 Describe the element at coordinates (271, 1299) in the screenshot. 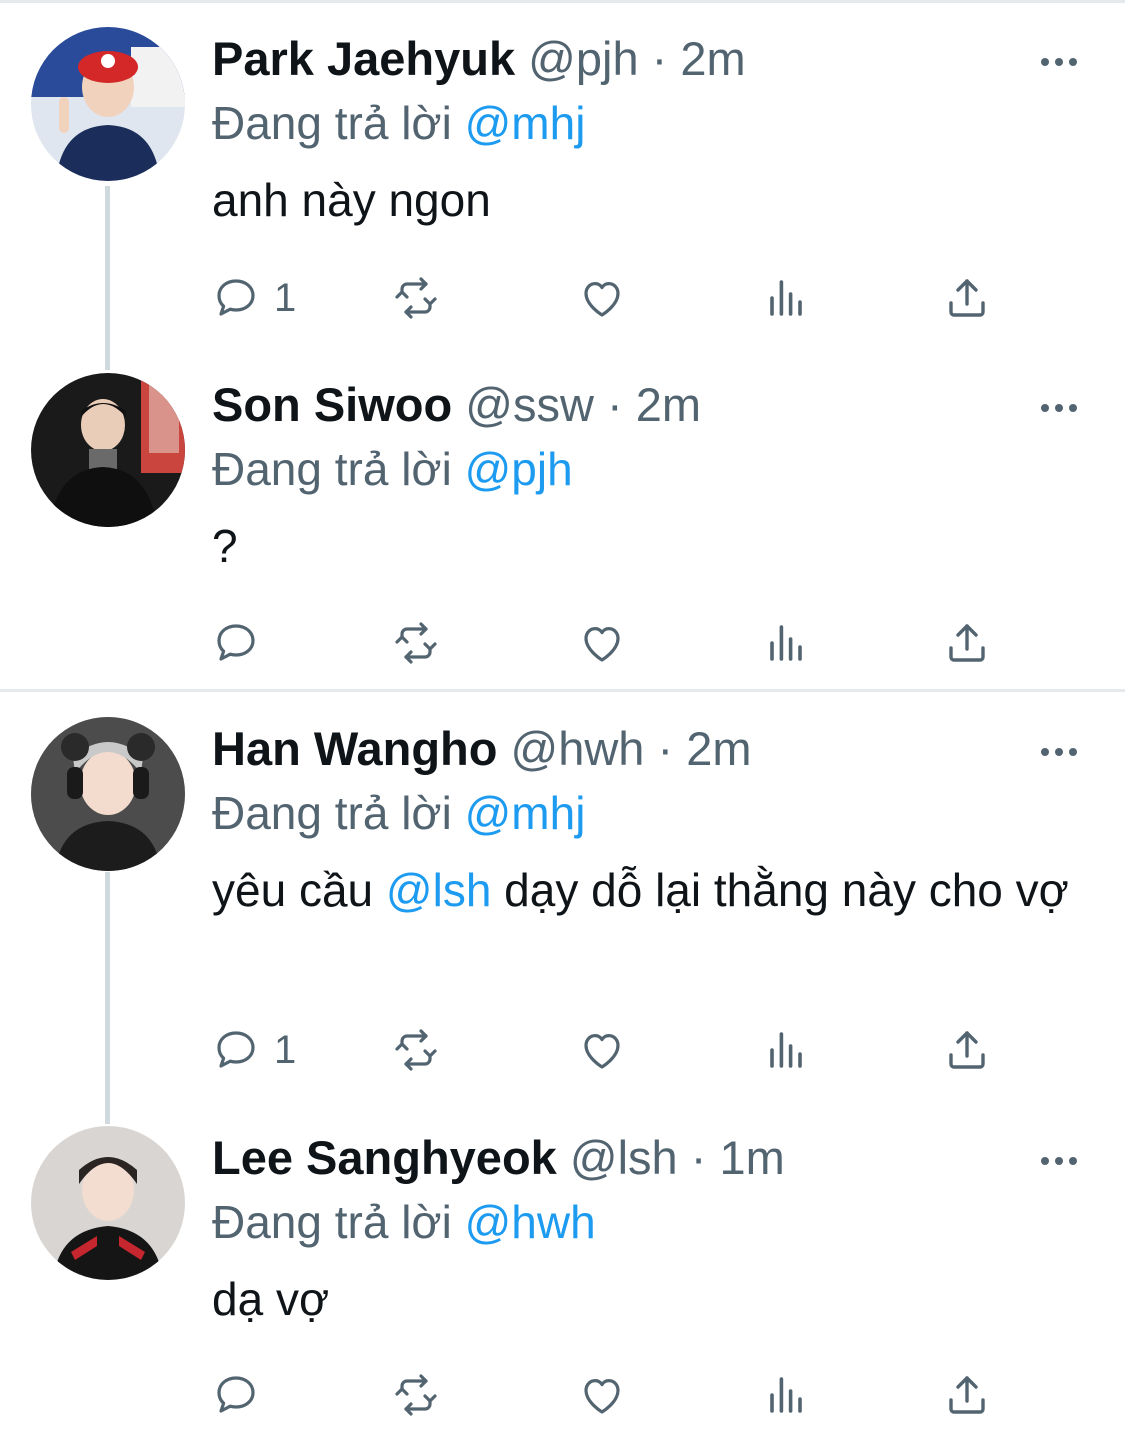

I see `text-part: dạ vợ` at that location.